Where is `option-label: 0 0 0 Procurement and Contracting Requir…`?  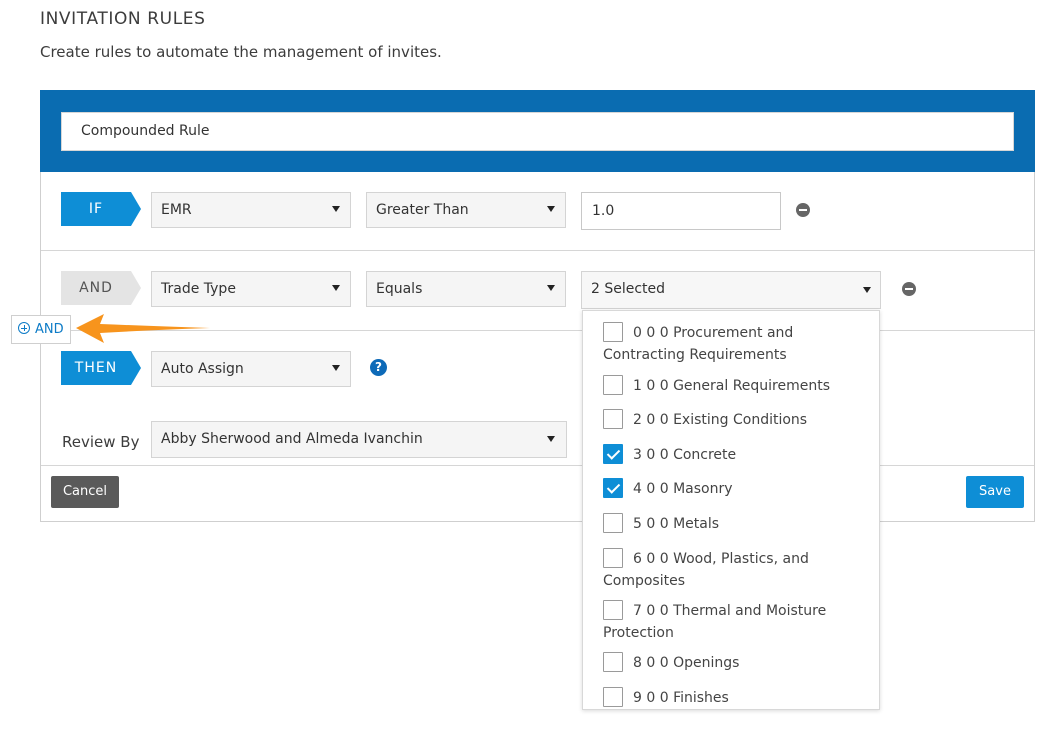 option-label: 0 0 0 Procurement and Contracting Requir… is located at coordinates (698, 344).